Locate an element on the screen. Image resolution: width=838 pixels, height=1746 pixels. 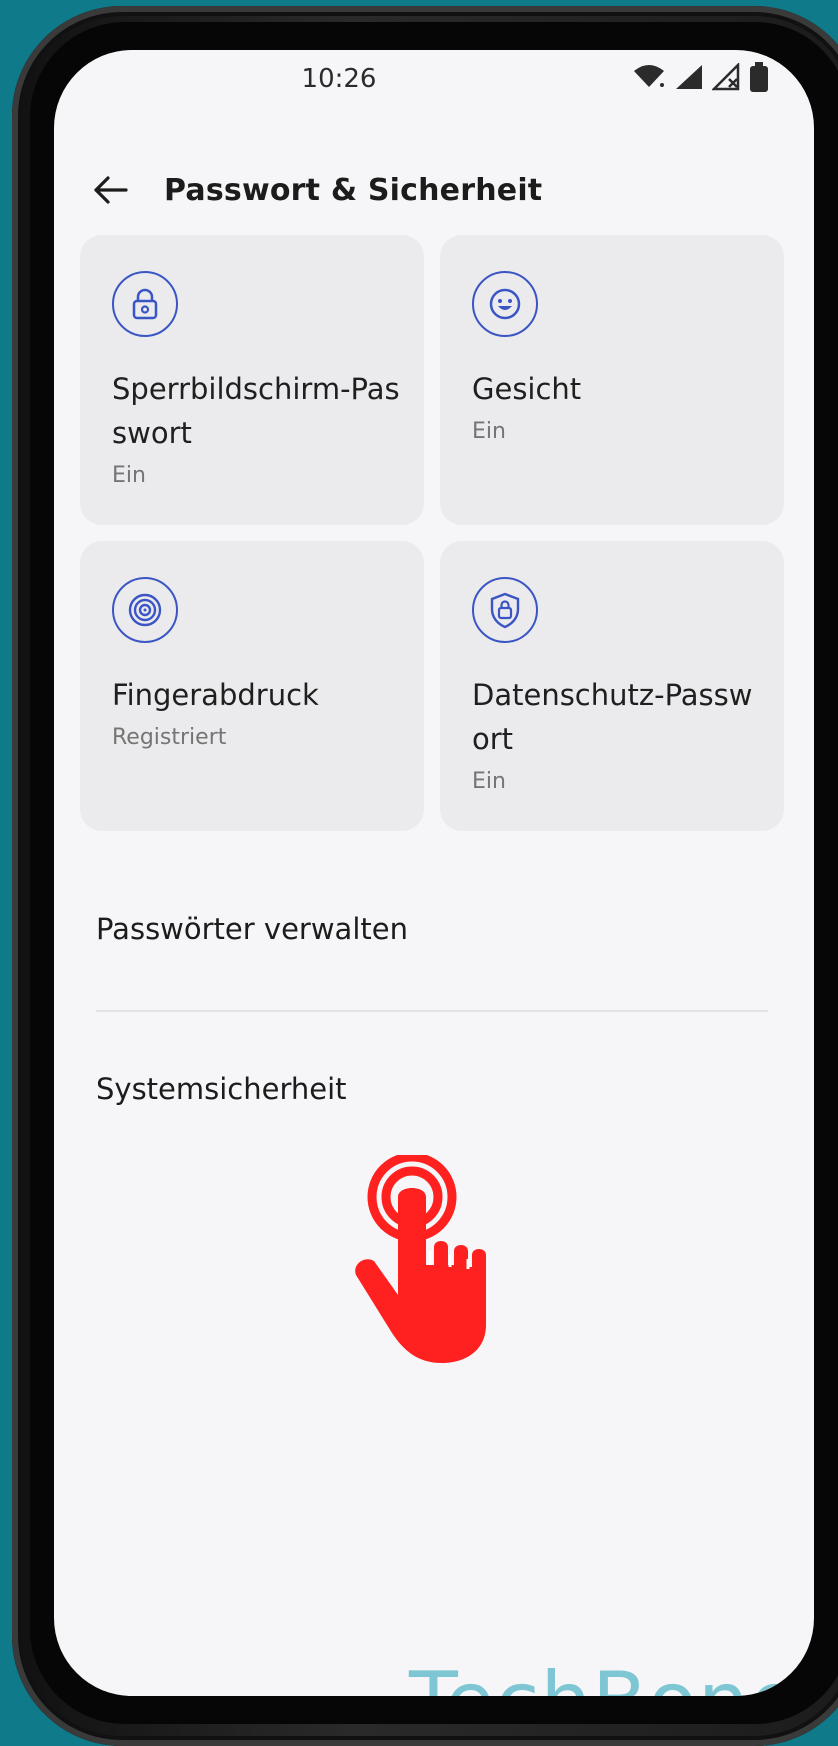
divider is located at coordinates (432, 1011).